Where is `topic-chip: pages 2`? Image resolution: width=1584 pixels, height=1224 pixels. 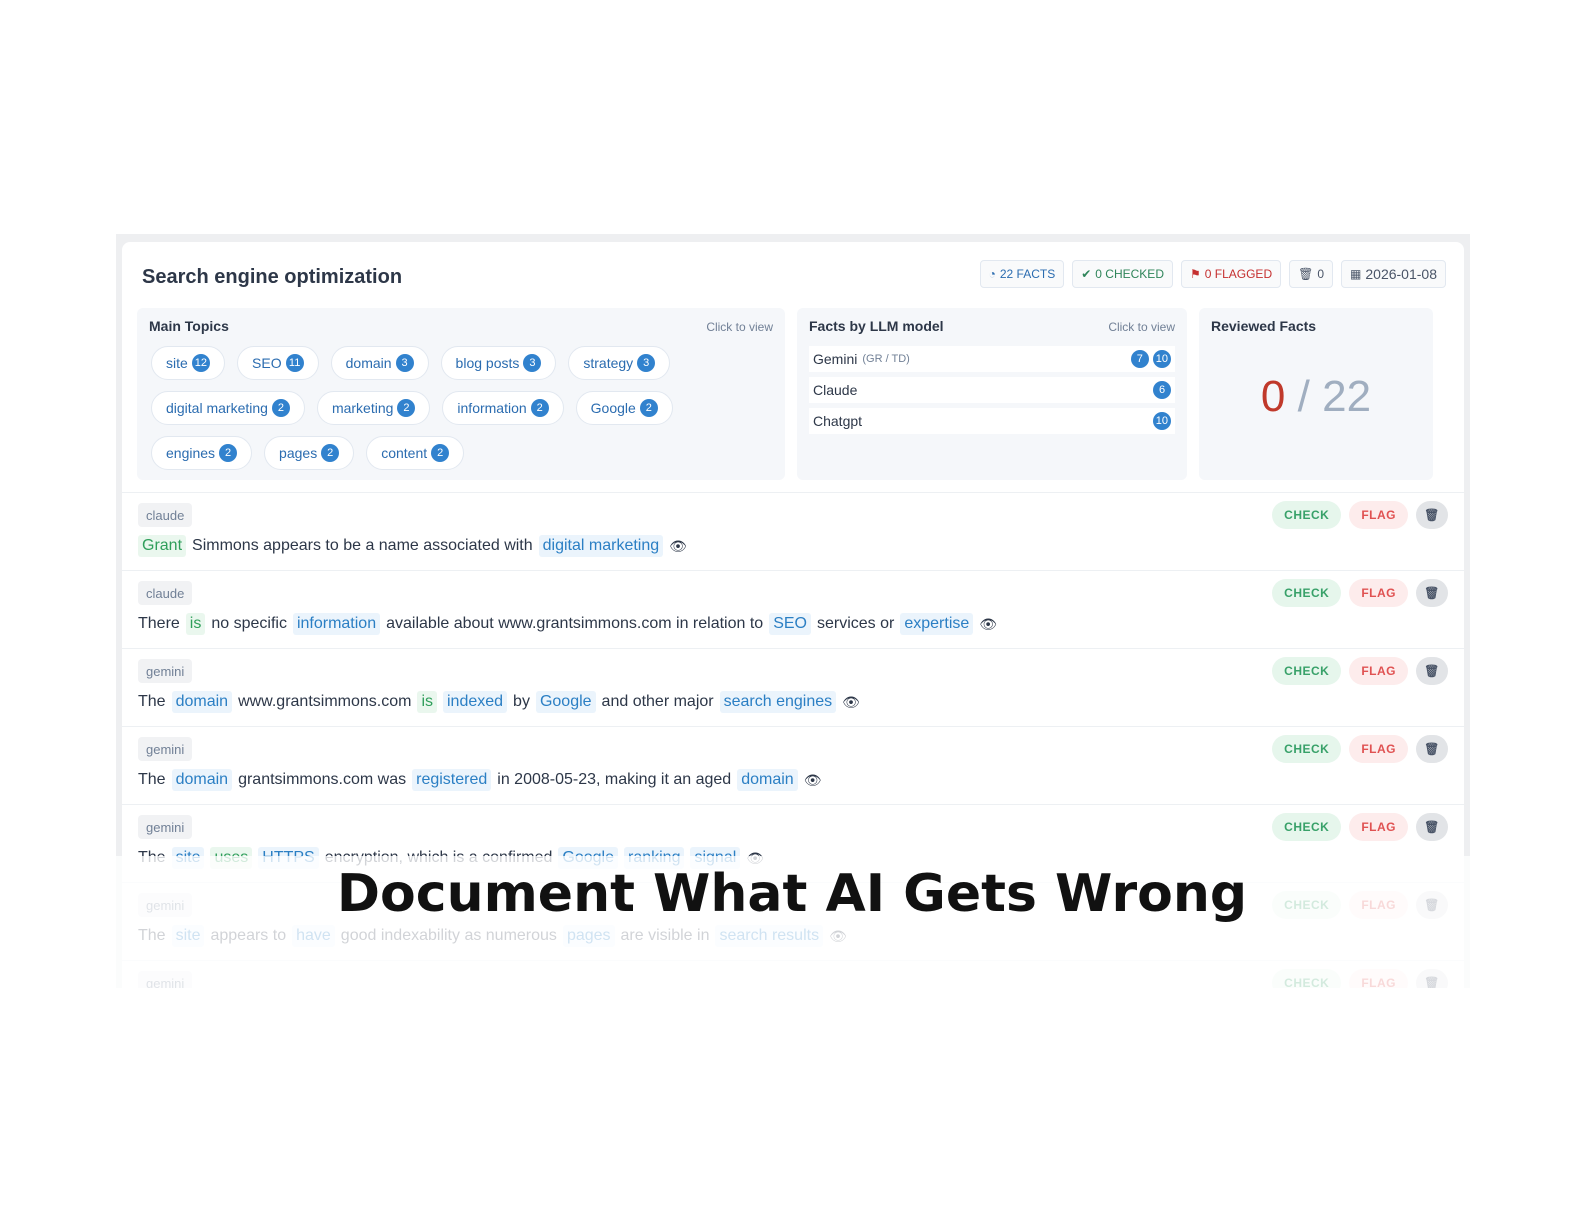 topic-chip: pages 2 is located at coordinates (309, 453).